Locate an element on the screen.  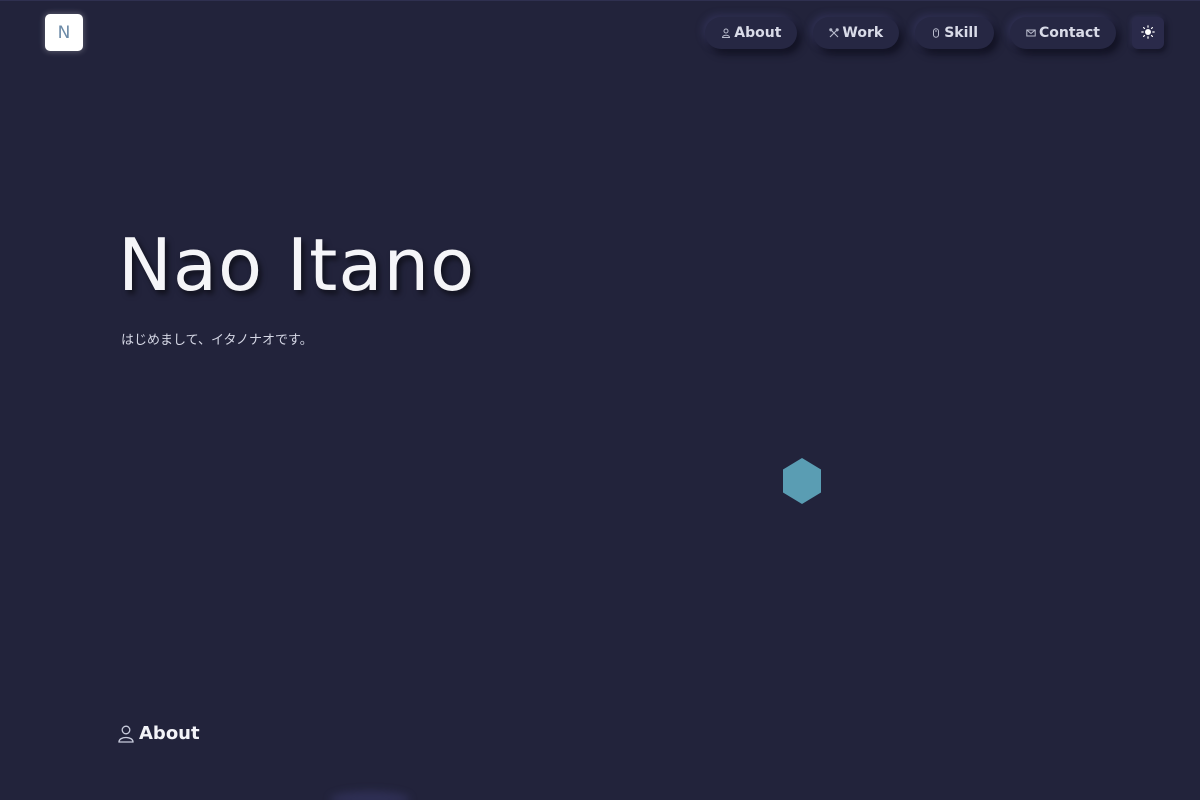
top-nav: About Work Skill Contact is located at coordinates (926, 33).